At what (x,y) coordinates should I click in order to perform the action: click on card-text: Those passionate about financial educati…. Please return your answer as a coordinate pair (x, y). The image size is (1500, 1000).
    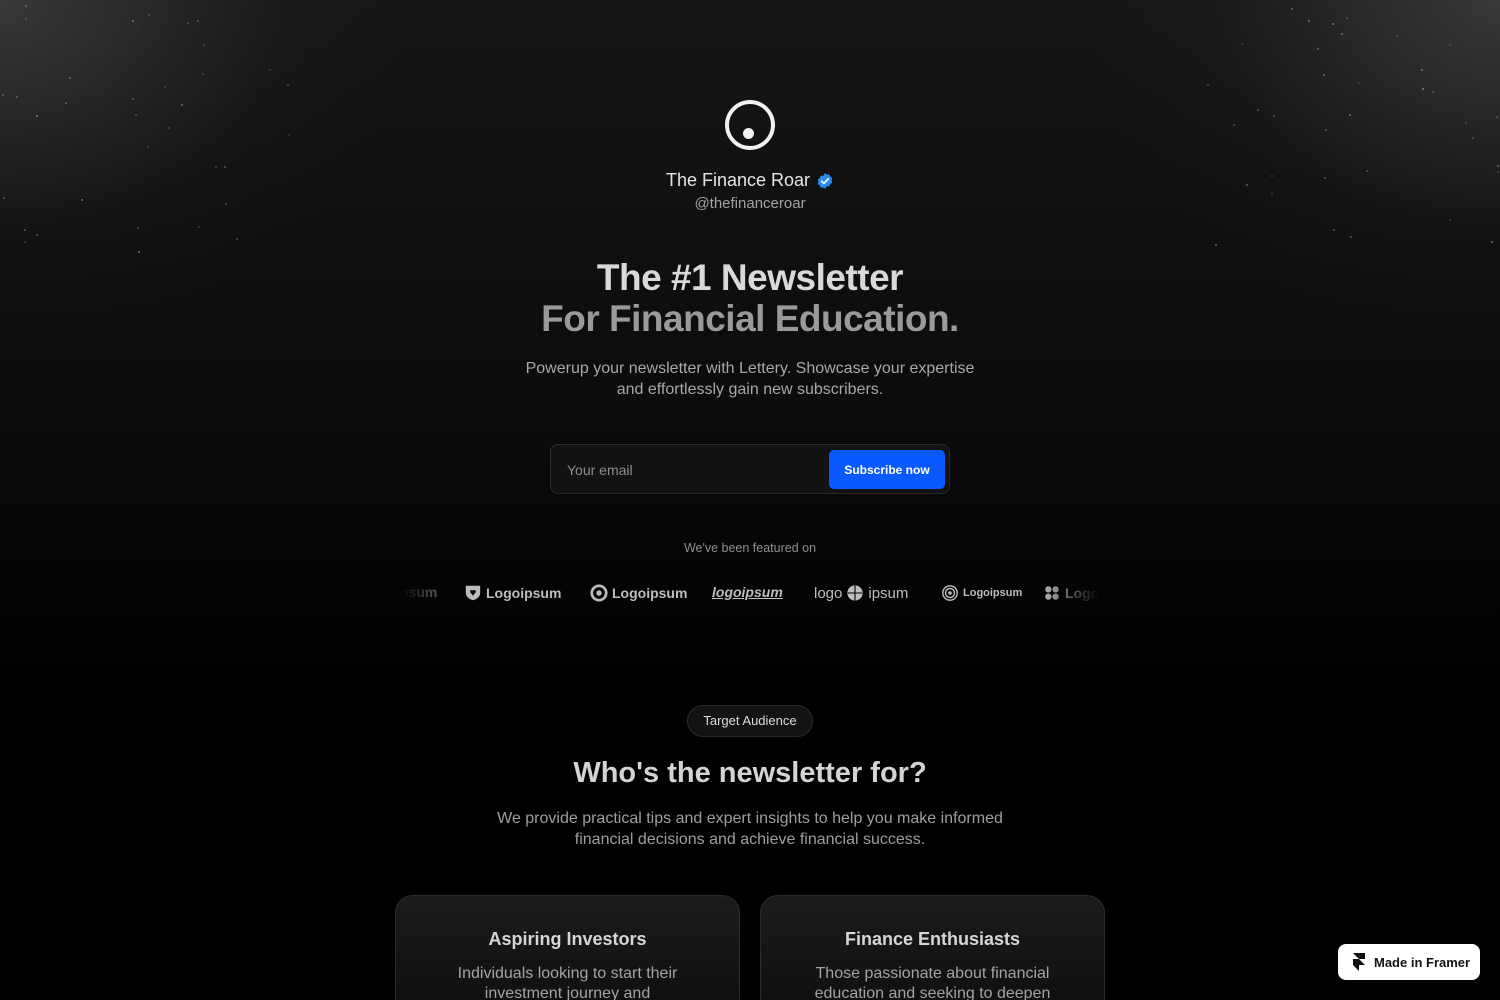
    Looking at the image, I should click on (932, 982).